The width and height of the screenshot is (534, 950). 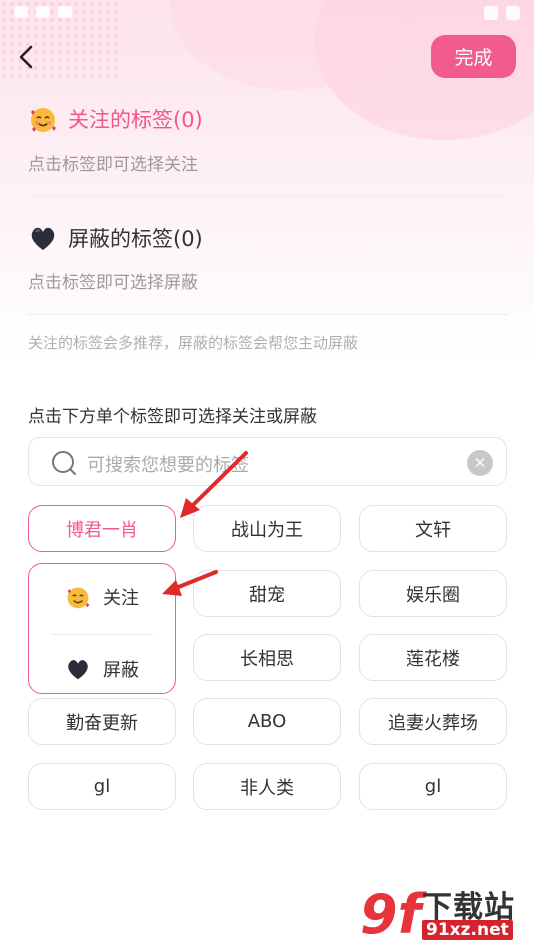 What do you see at coordinates (433, 593) in the screenshot?
I see `tag-item: 娱乐圈` at bounding box center [433, 593].